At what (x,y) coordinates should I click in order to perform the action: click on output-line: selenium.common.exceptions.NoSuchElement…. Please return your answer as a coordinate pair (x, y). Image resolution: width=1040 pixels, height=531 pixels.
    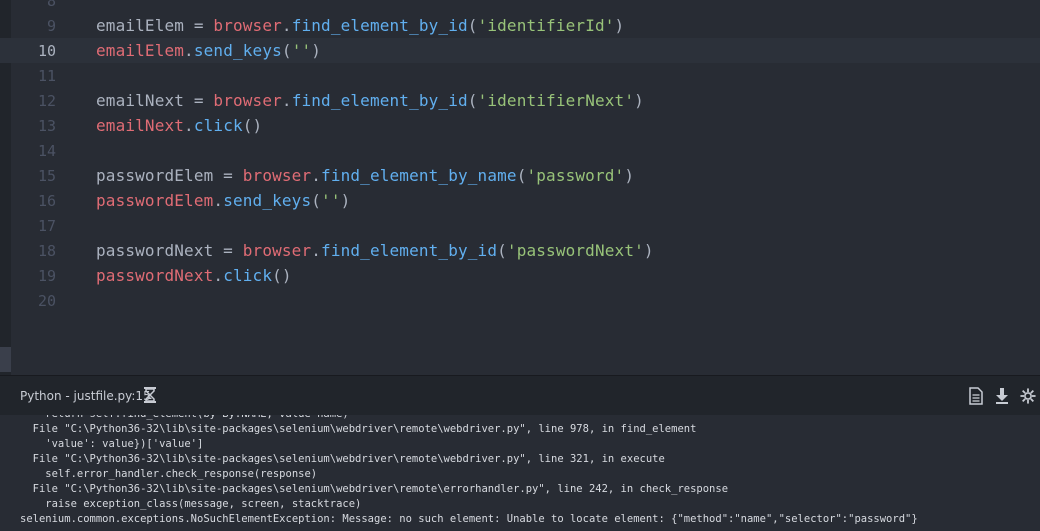
    Looking at the image, I should click on (469, 519).